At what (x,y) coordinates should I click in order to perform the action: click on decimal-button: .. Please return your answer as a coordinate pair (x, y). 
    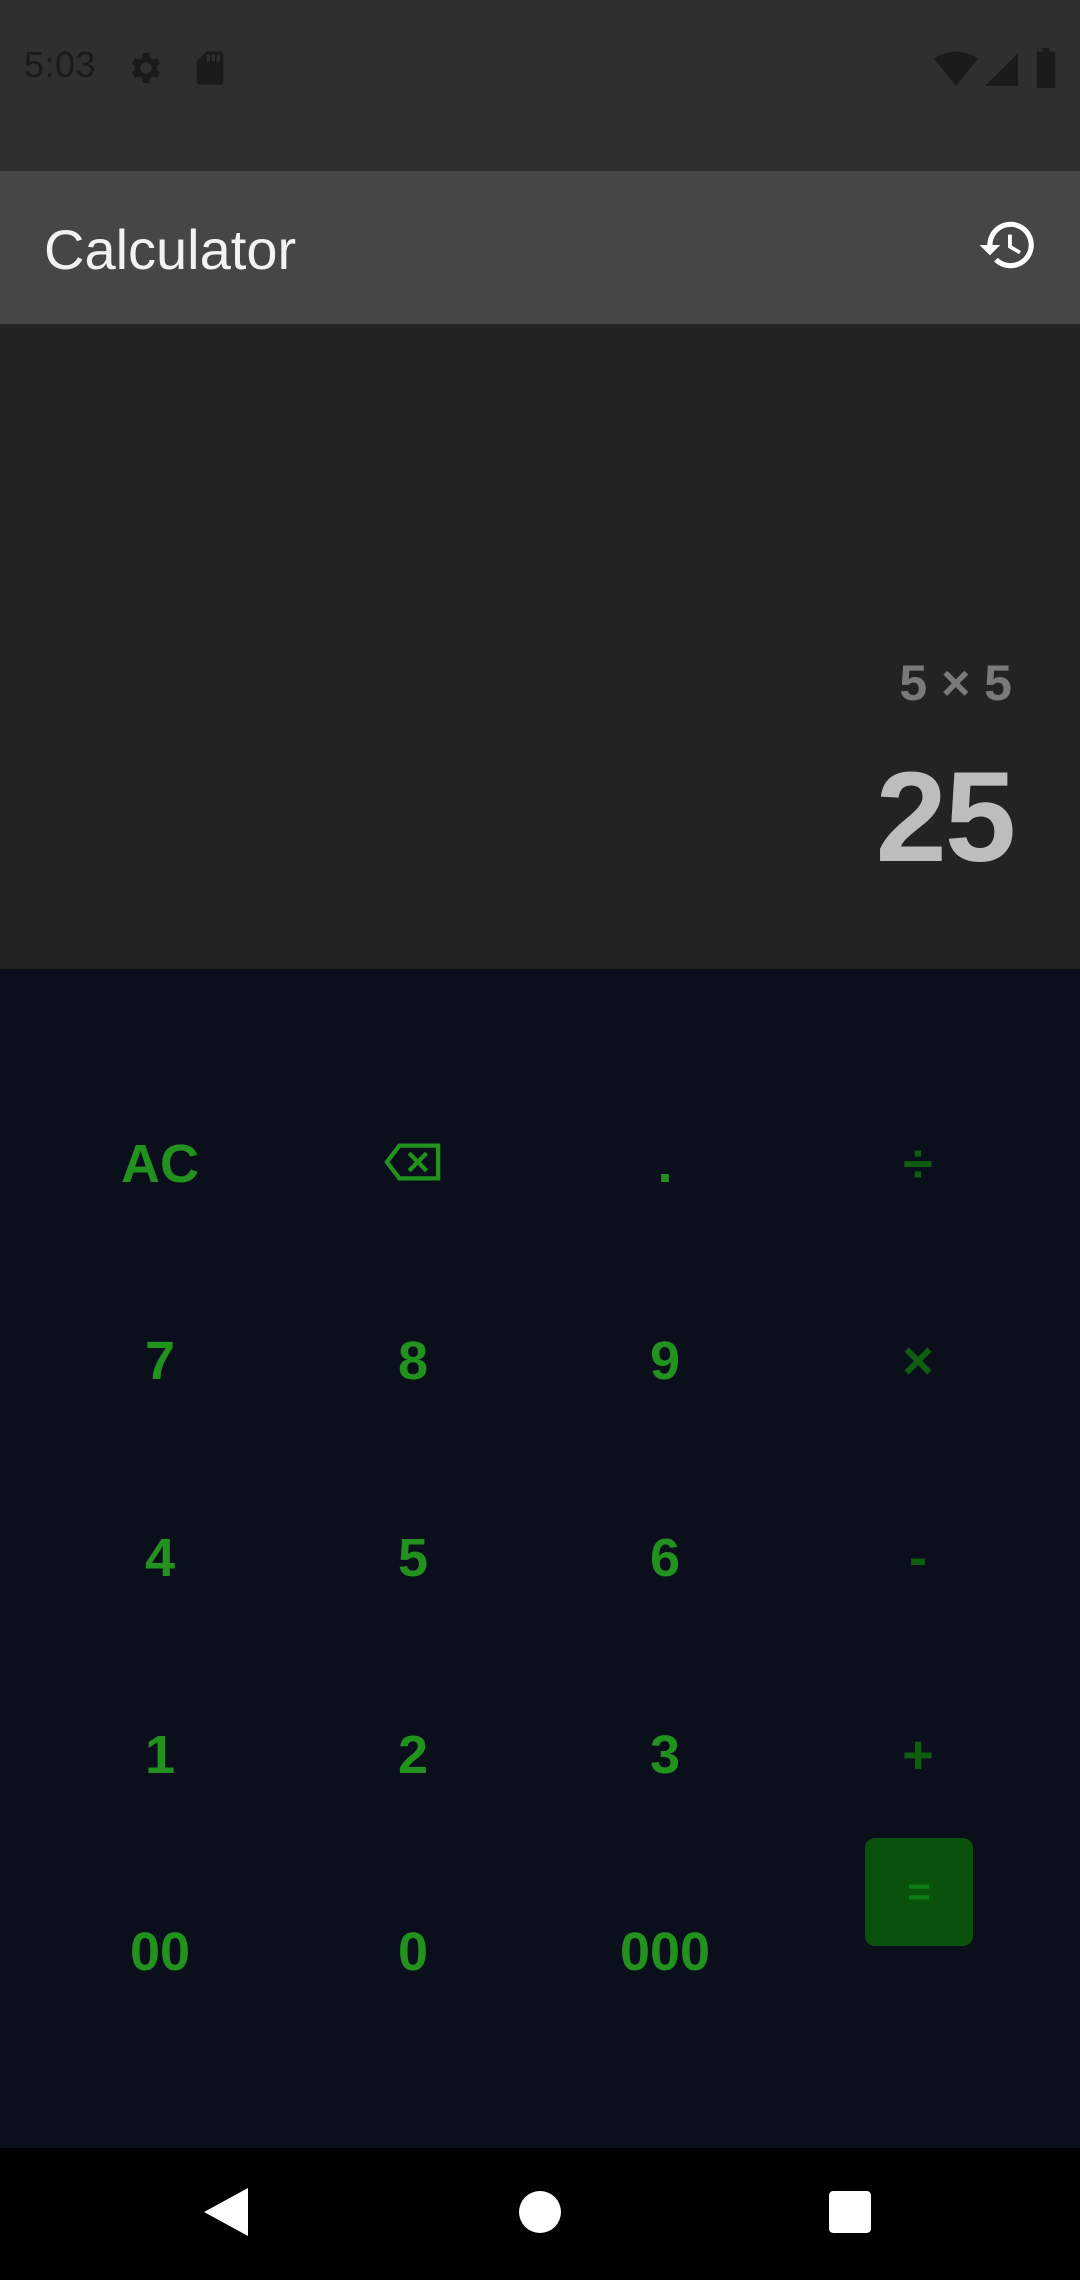
    Looking at the image, I should click on (665, 1164).